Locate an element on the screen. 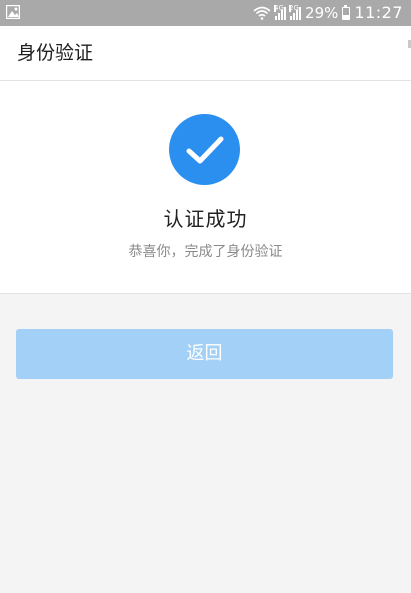 The height and width of the screenshot is (593, 411). battery-percent: 29% is located at coordinates (322, 13).